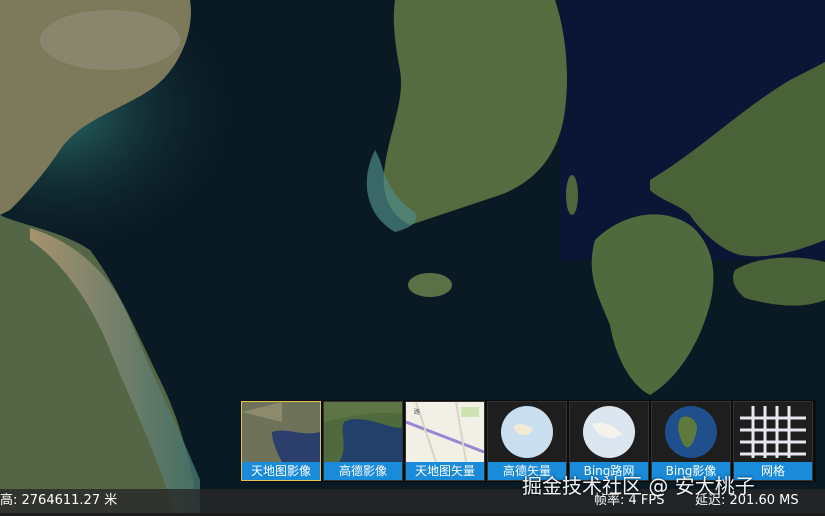  I want to click on fps-readout: 帧率: 4 FPS, so click(629, 500).